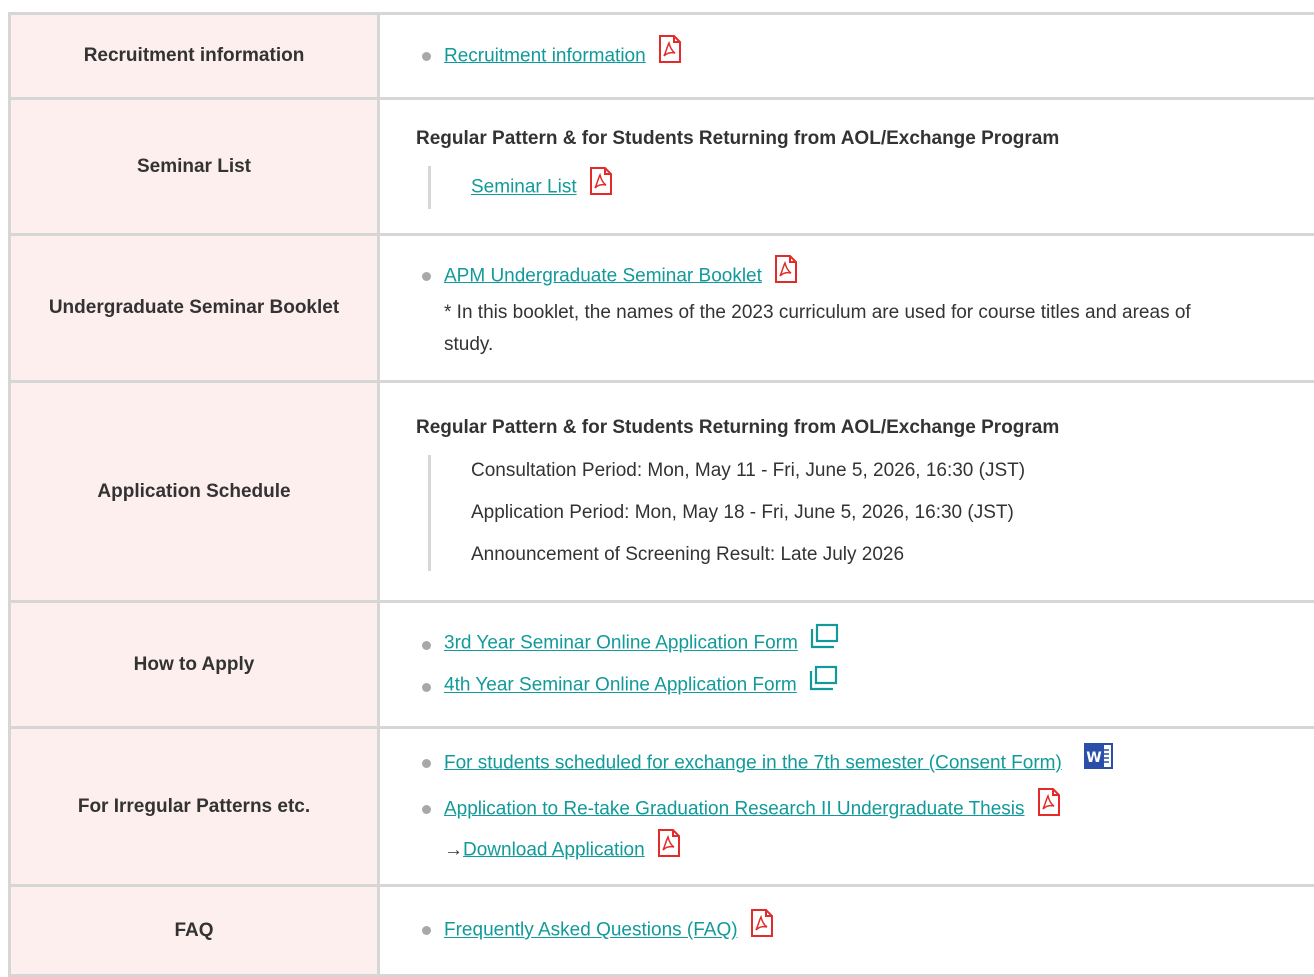 The height and width of the screenshot is (977, 1314). I want to click on row-content: Frequently Asked Questions (FAQ), so click(846, 931).